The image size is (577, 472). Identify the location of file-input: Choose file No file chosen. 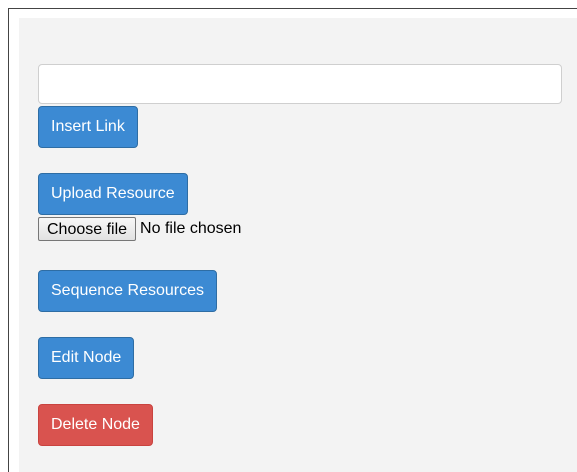
(139, 229).